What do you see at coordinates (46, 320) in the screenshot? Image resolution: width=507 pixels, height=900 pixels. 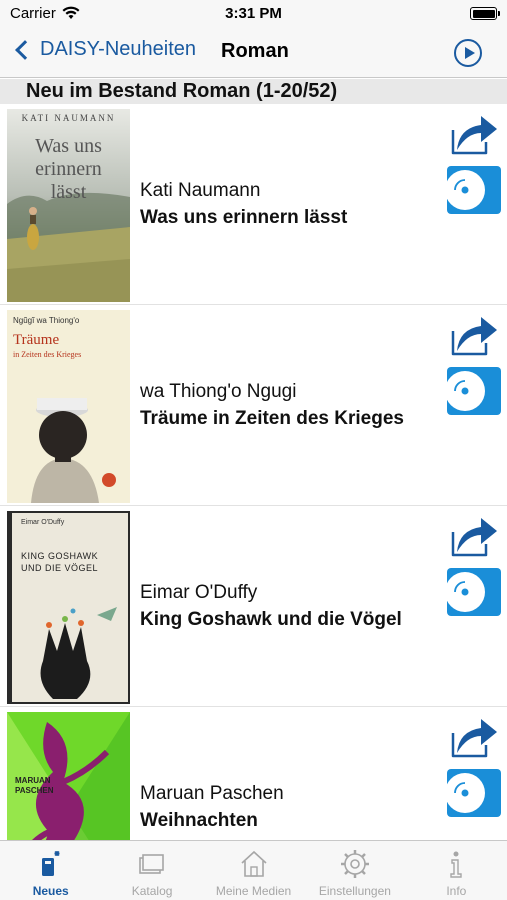 I see `cover-author: Ngũgĩ wa Thiong'o` at bounding box center [46, 320].